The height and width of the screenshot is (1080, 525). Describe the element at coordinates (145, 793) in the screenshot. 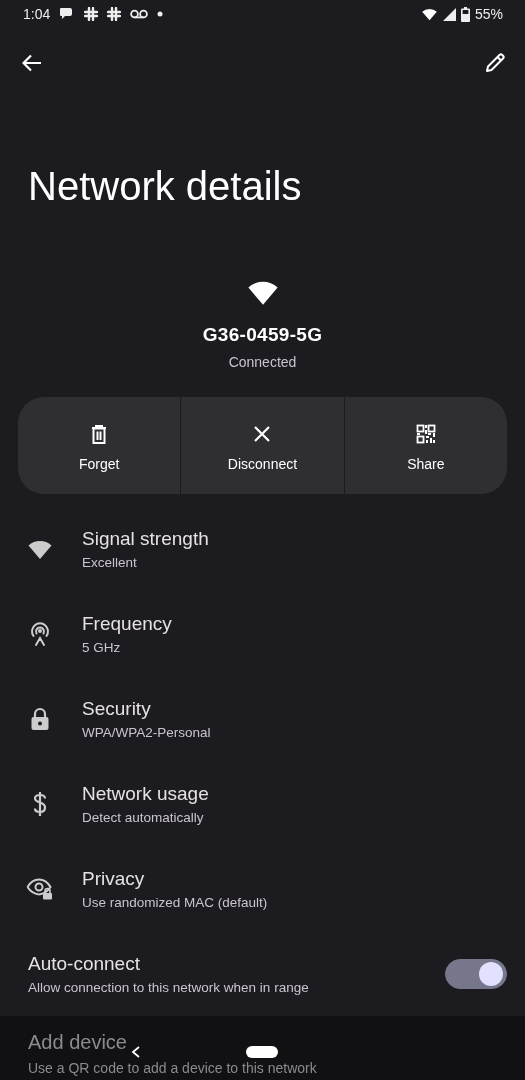

I see `setting-title: Network usage` at that location.